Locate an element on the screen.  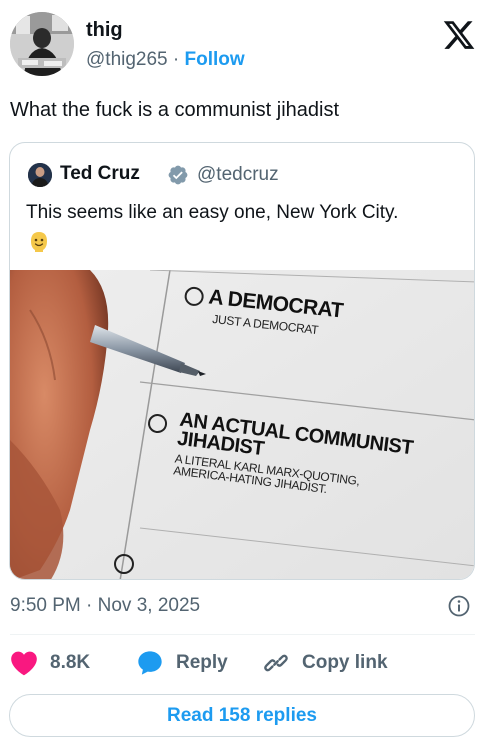
author-display-name: thig is located at coordinates (104, 30).